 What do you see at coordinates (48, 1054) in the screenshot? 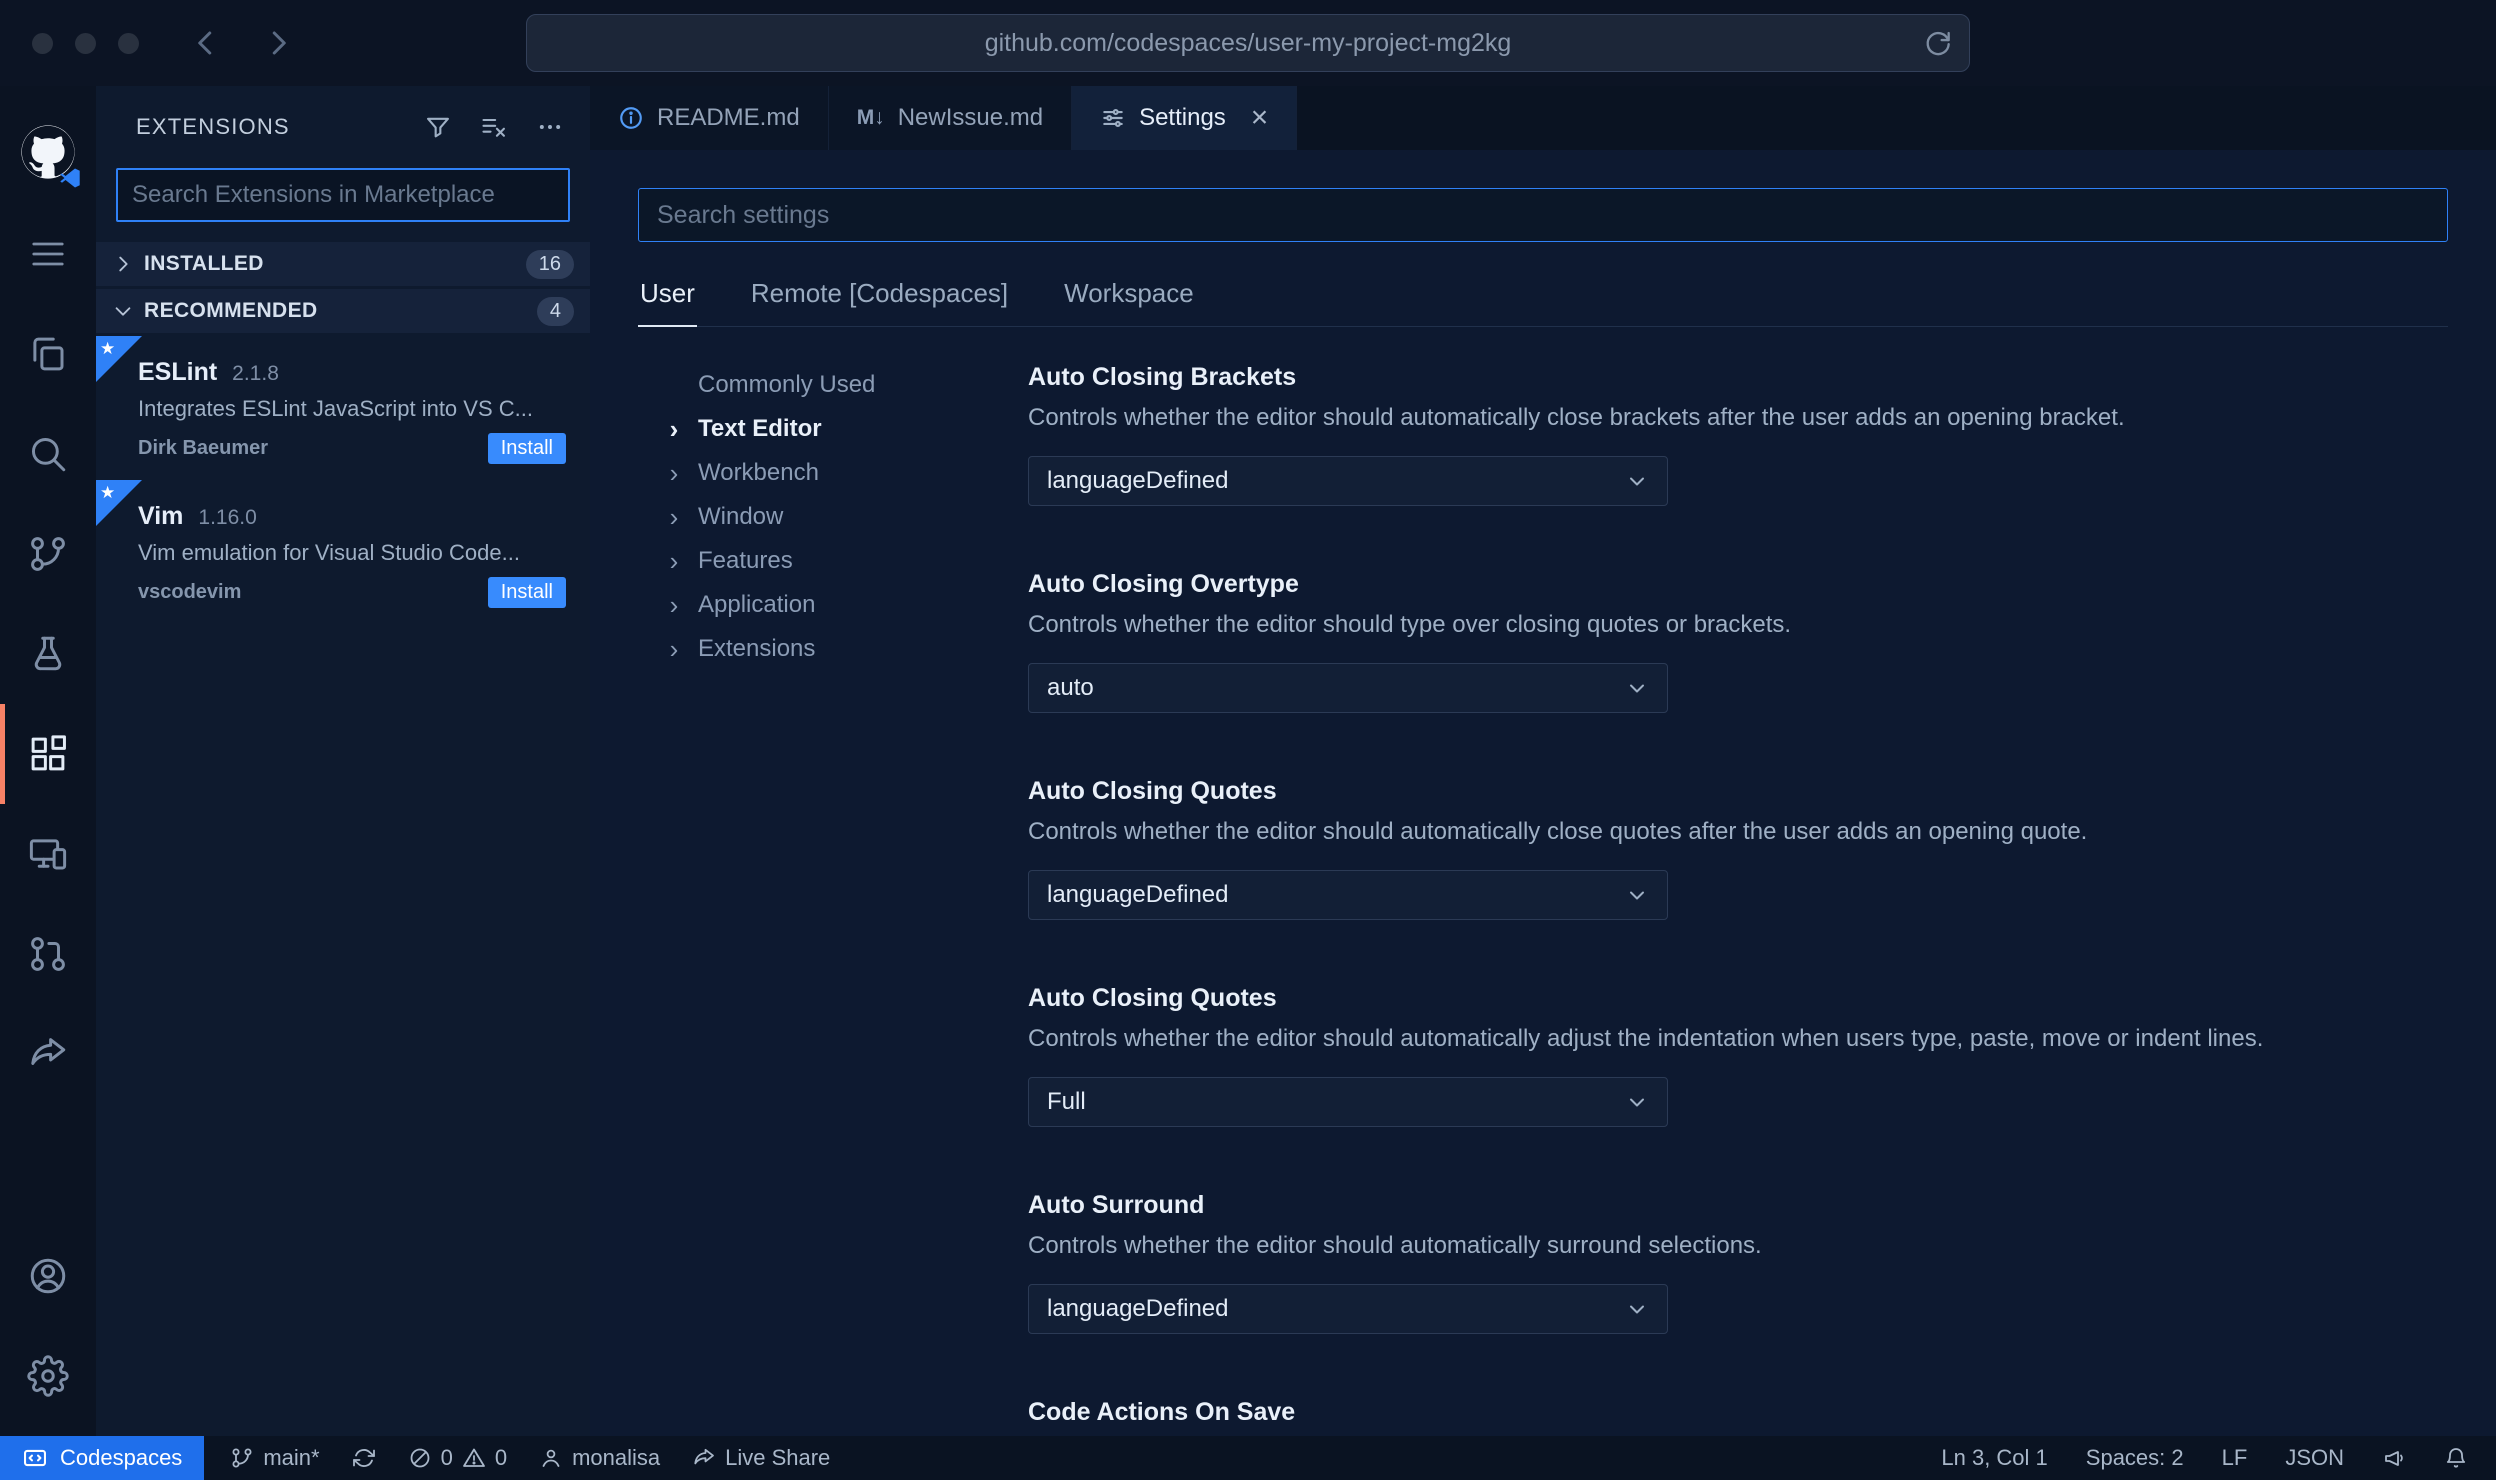
I see `activity-live-share` at bounding box center [48, 1054].